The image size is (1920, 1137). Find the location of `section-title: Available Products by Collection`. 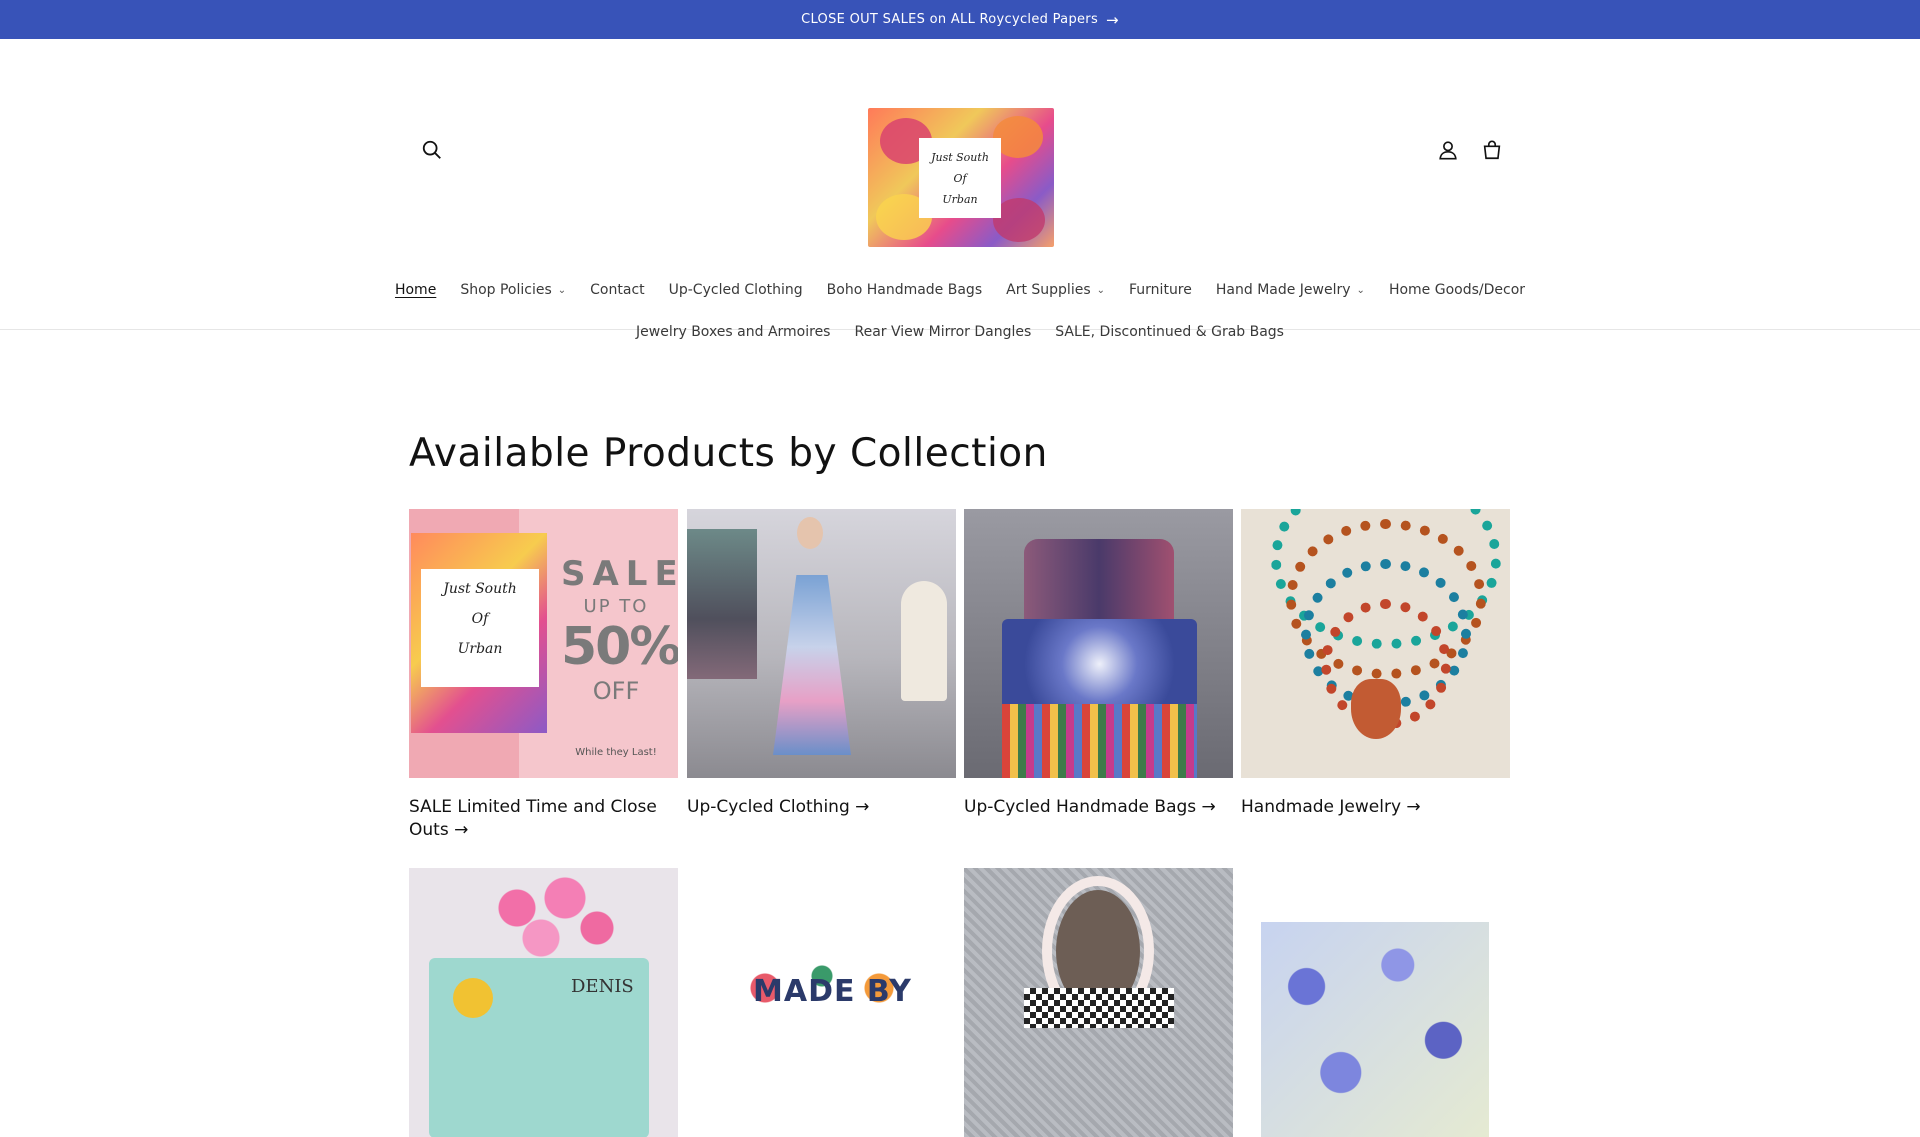

section-title: Available Products by Collection is located at coordinates (728, 453).